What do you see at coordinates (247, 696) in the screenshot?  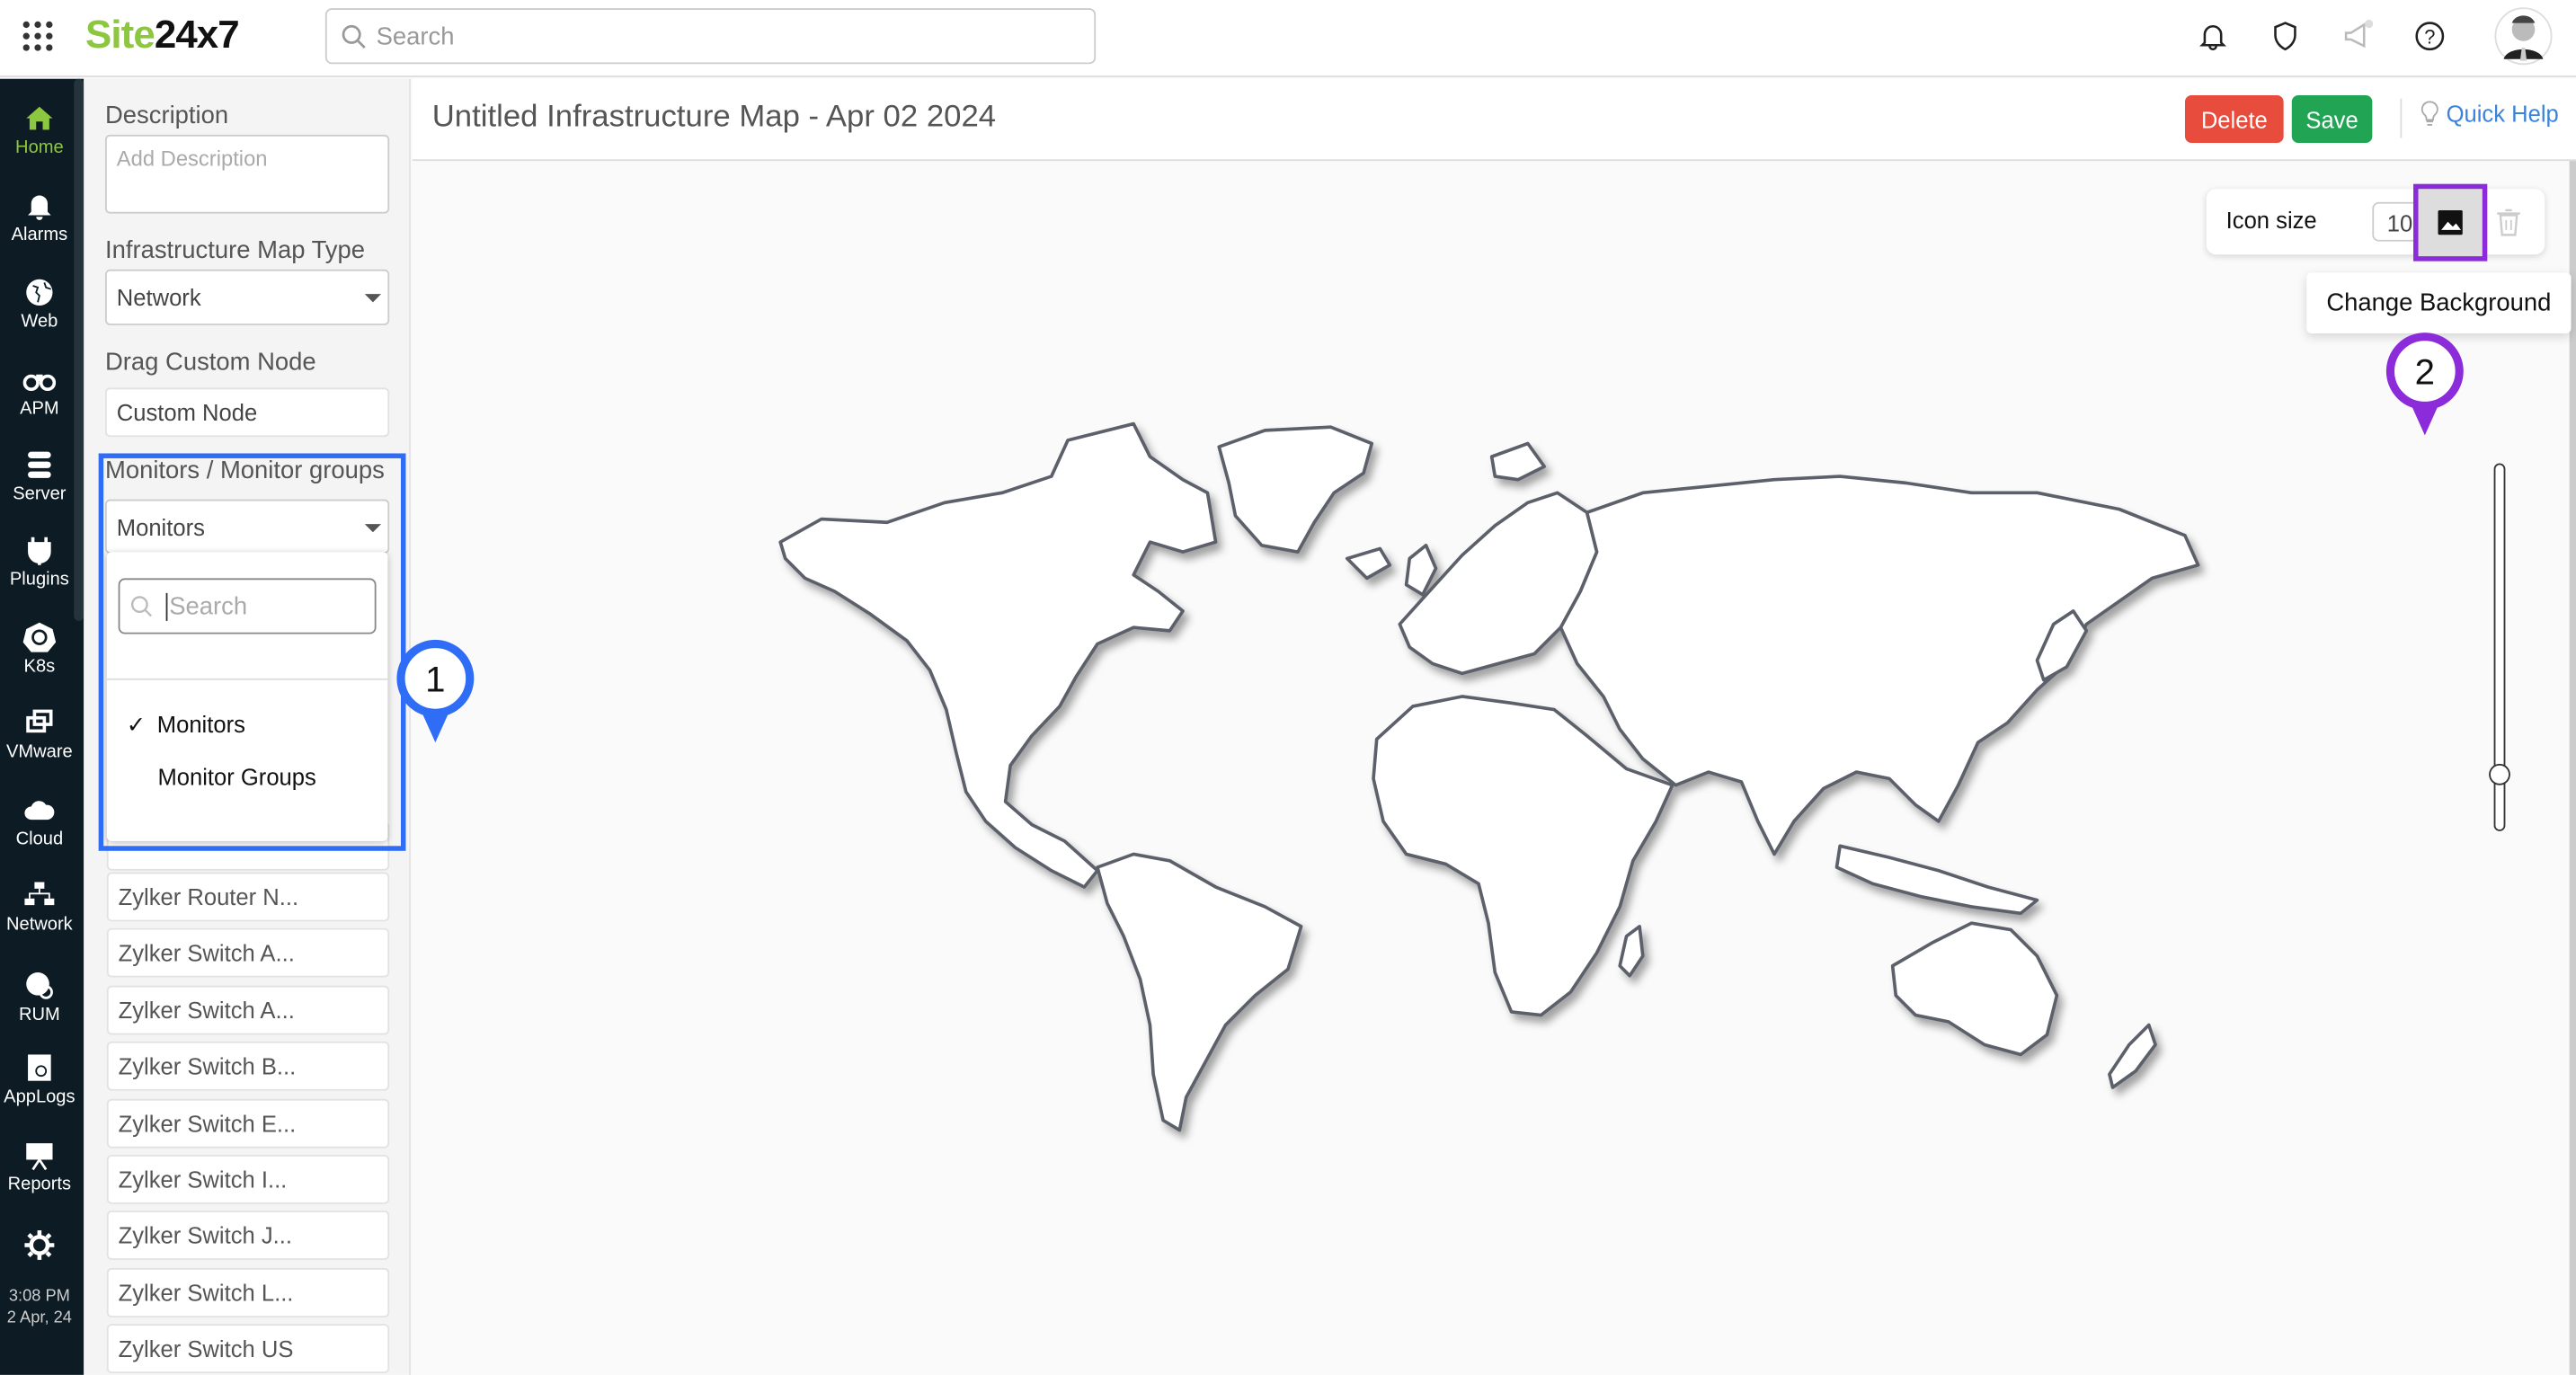 I see `monitors-dropdown: Search ✓ Monitors Monitor Groups` at bounding box center [247, 696].